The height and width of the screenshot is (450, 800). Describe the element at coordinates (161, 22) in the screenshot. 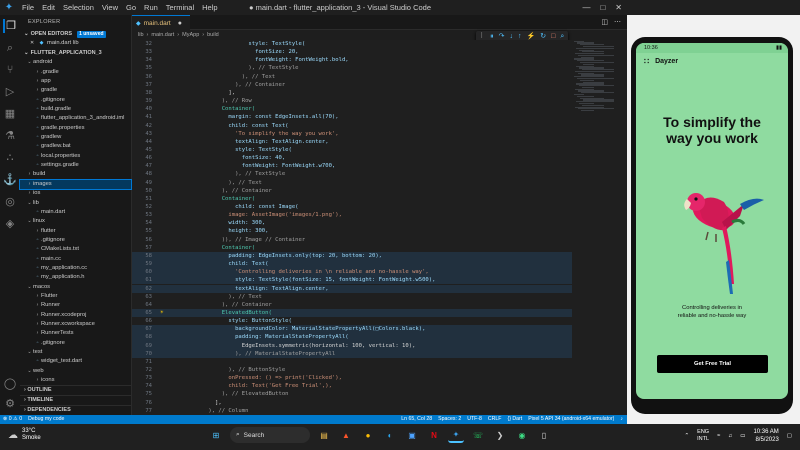

I see `tab-main-dart: ◆ main.dart ●` at that location.